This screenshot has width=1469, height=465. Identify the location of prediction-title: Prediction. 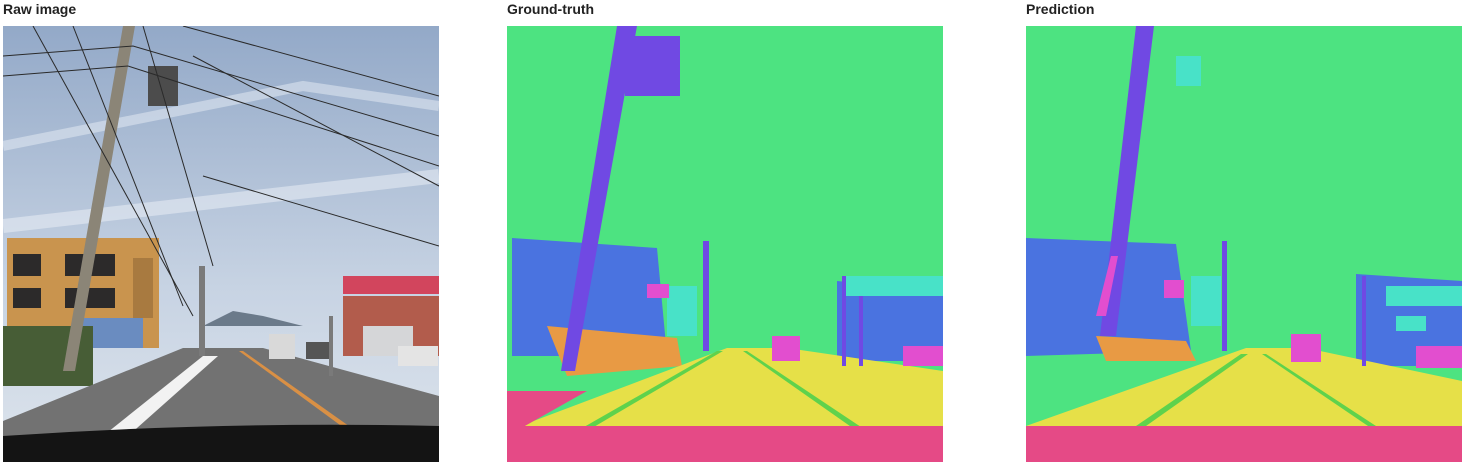
(1060, 9).